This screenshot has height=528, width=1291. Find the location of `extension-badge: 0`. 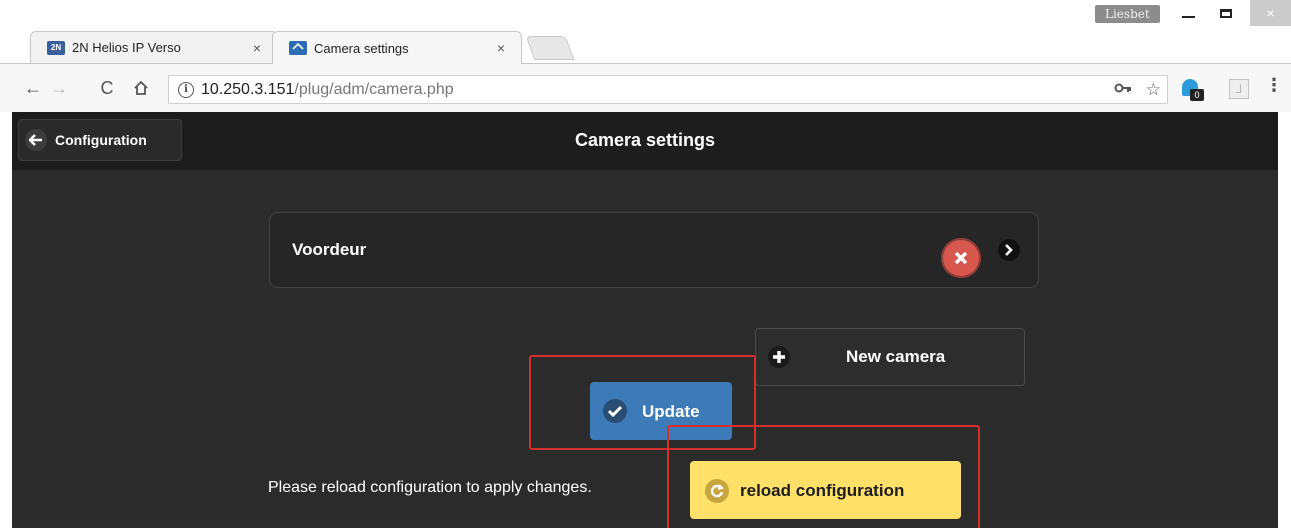

extension-badge: 0 is located at coordinates (1197, 95).